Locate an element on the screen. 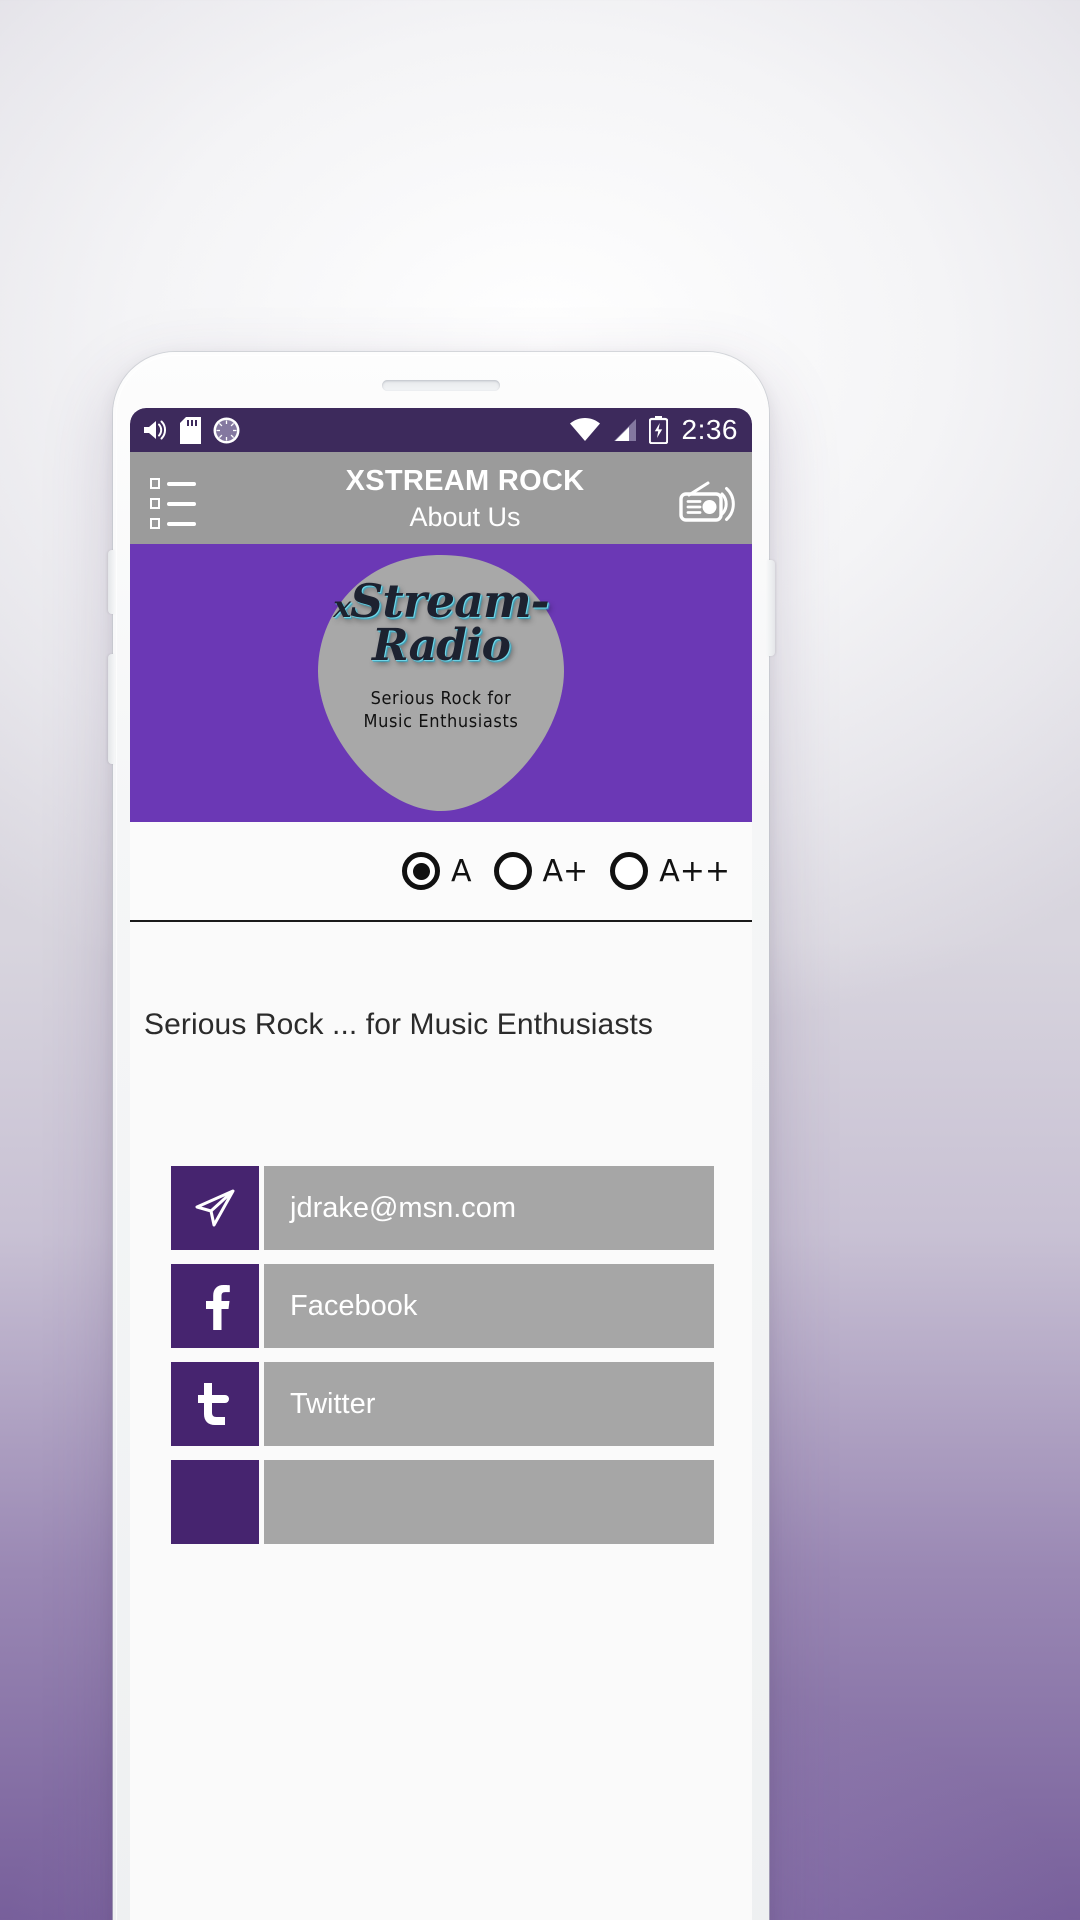  sd-card-icon is located at coordinates (190, 430).